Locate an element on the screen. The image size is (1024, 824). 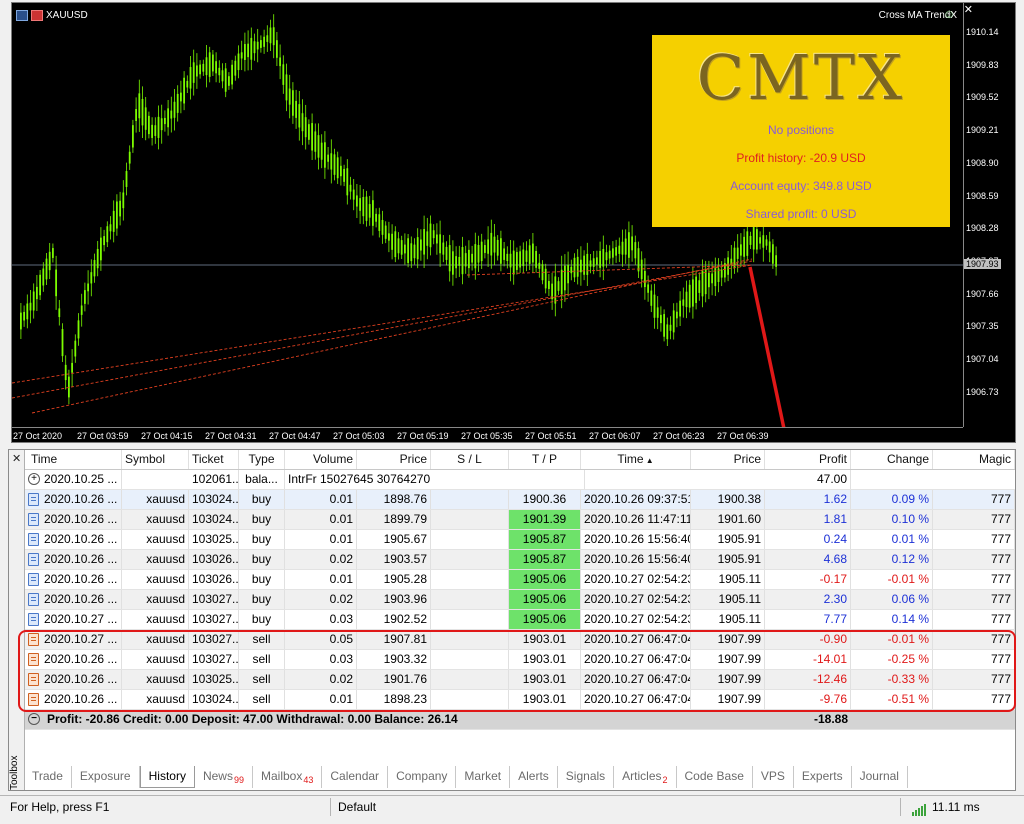
tab-company: Company is located at coordinates (422, 777).